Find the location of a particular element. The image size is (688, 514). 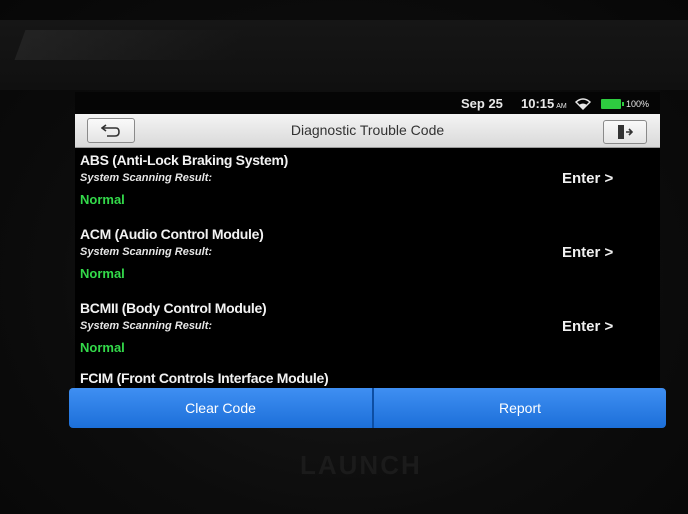

report-button: Report is located at coordinates (520, 408).